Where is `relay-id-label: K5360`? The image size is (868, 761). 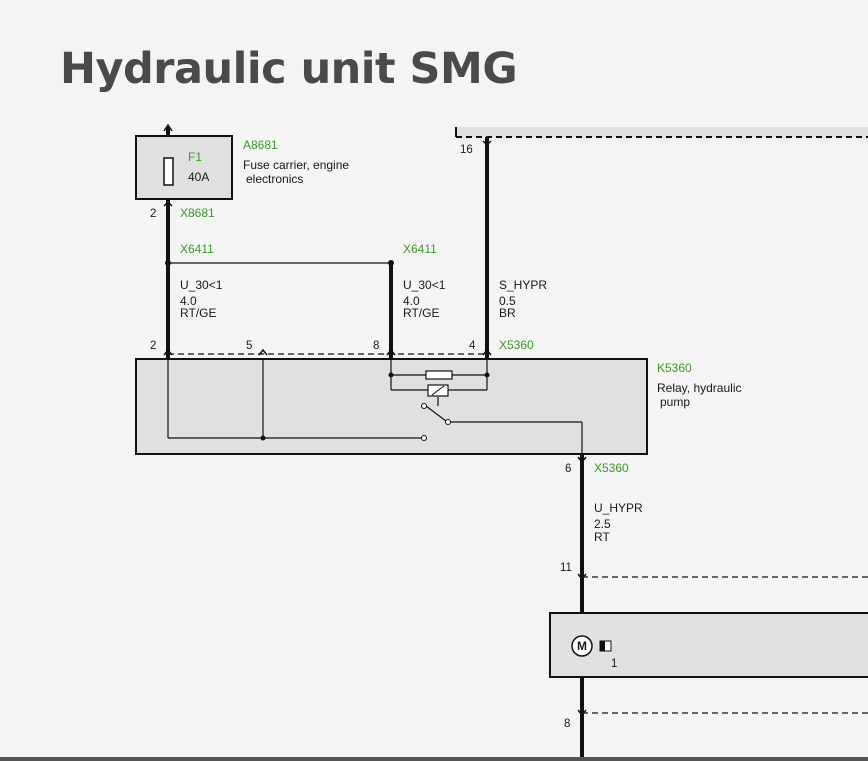
relay-id-label: K5360 is located at coordinates (674, 368).